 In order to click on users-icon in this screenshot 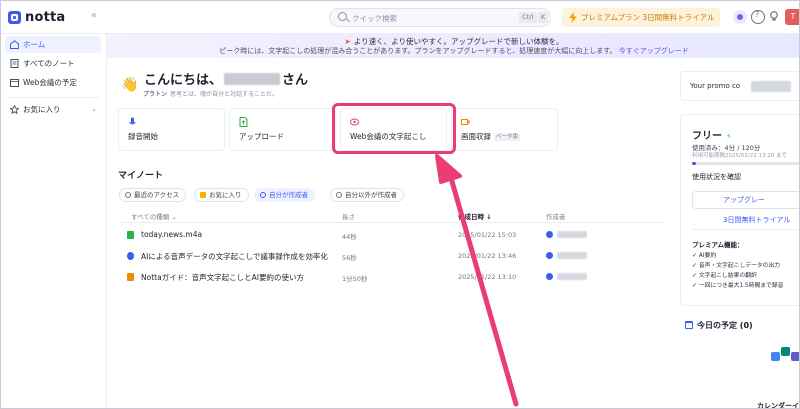, I will do `click(339, 195)`.